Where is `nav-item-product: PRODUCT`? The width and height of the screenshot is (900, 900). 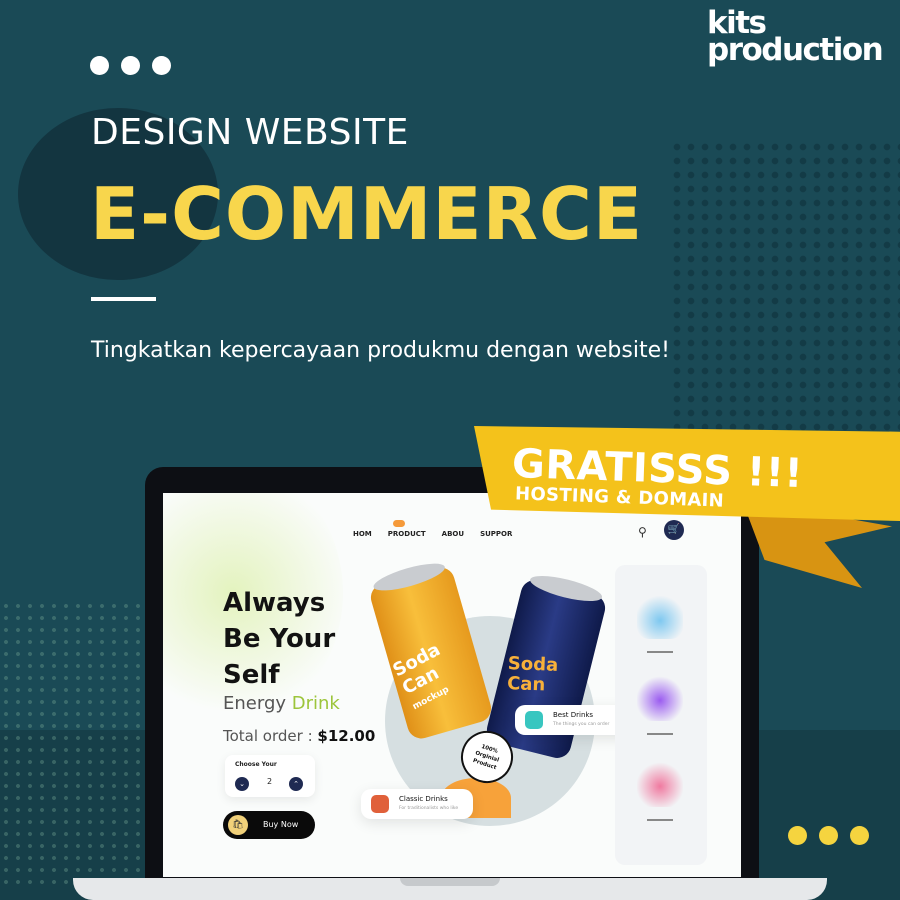
nav-item-product: PRODUCT is located at coordinates (406, 529).